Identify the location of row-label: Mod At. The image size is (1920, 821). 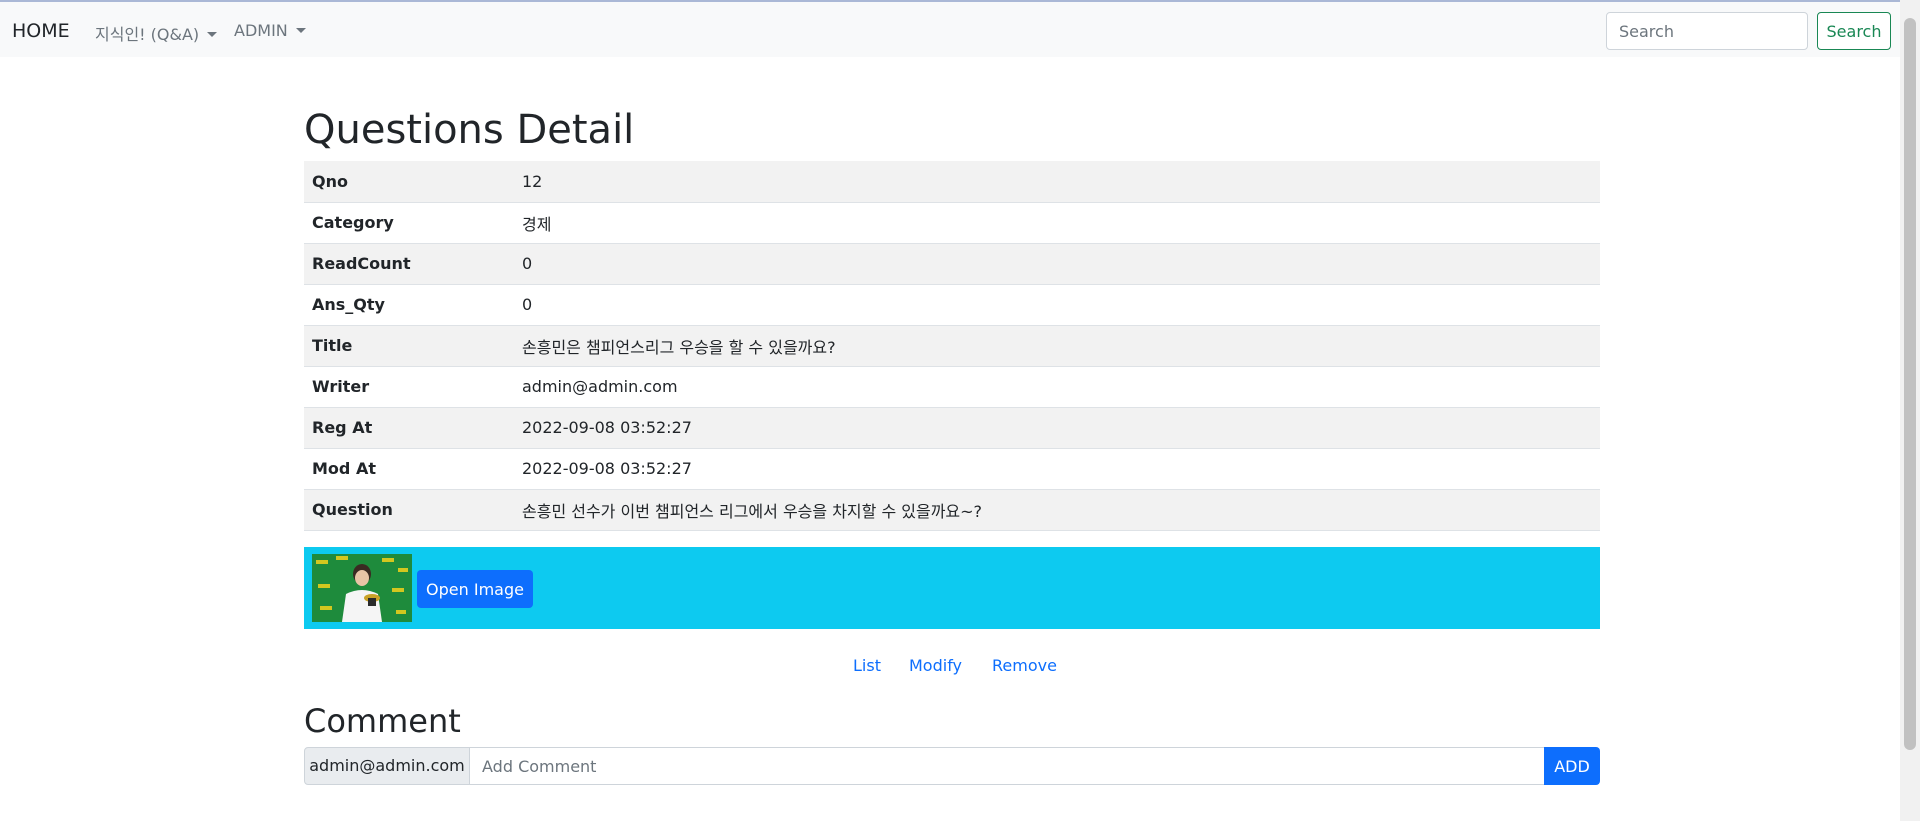
(409, 469).